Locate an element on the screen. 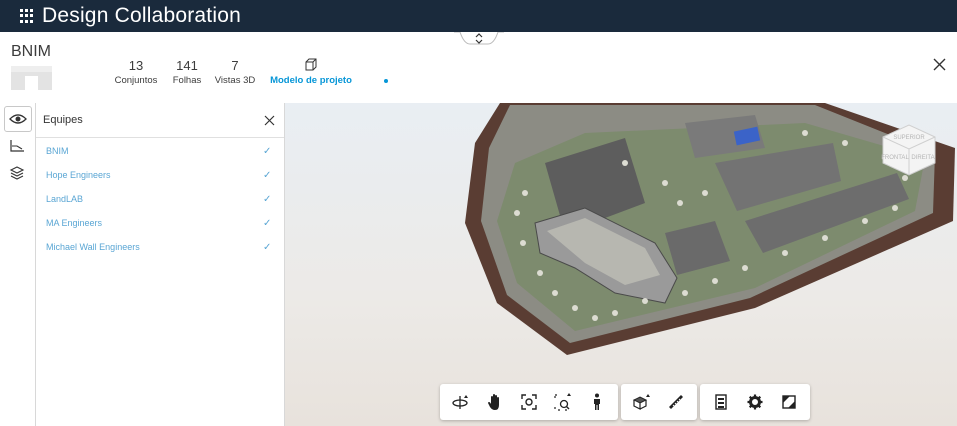  viewcube-top-label: SUPERIOR is located at coordinates (909, 138).